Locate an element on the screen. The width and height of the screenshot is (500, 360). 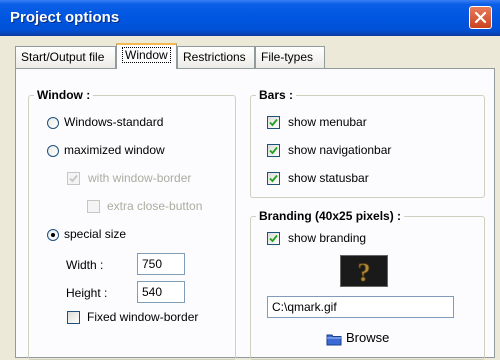
tab-label: File-types is located at coordinates (287, 57).